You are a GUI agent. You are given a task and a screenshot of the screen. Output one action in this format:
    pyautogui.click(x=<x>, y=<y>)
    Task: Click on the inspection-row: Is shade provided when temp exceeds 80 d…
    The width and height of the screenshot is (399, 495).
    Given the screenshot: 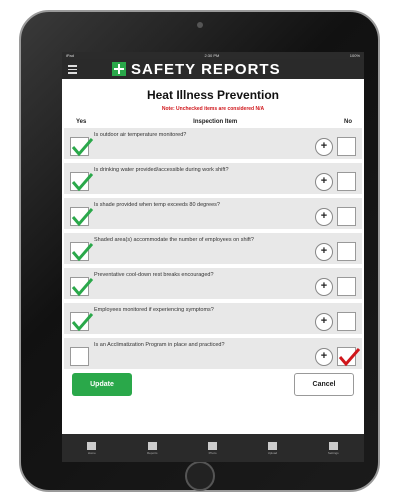 What is the action you would take?
    pyautogui.click(x=213, y=213)
    